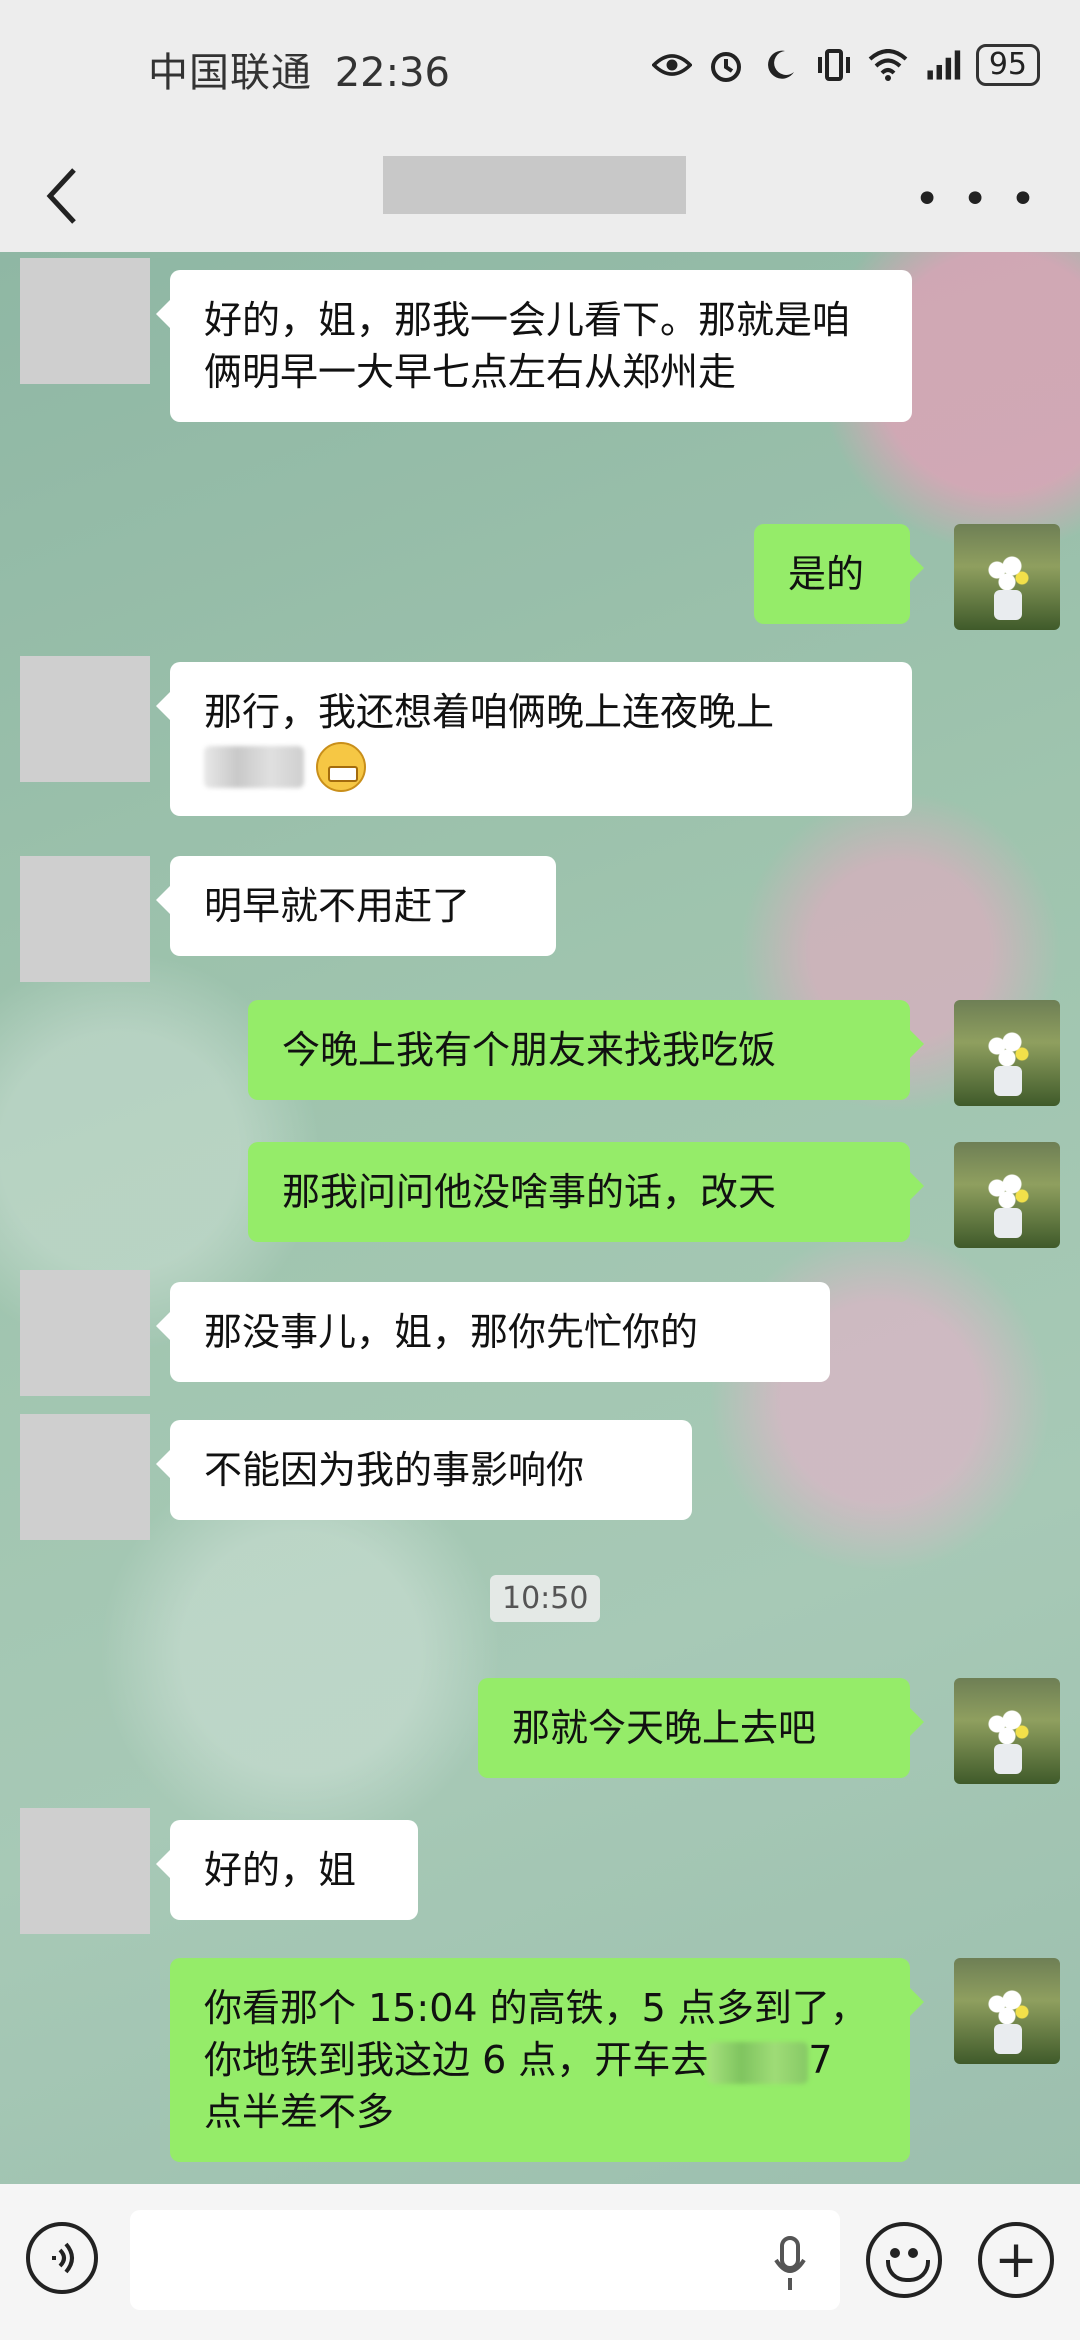 The width and height of the screenshot is (1080, 2340). I want to click on eye-icon, so click(671, 65).